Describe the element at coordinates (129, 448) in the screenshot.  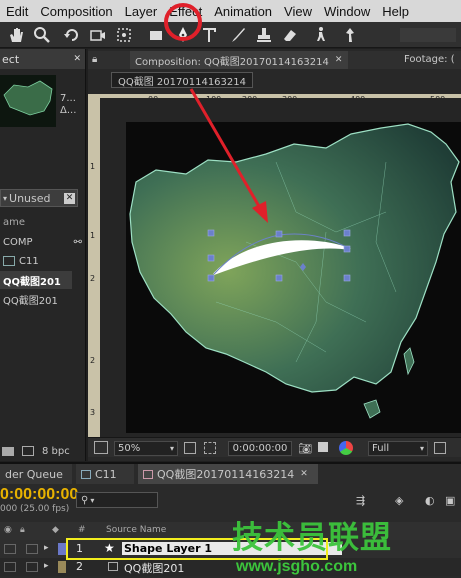
I see `zoom-value: 50%` at that location.